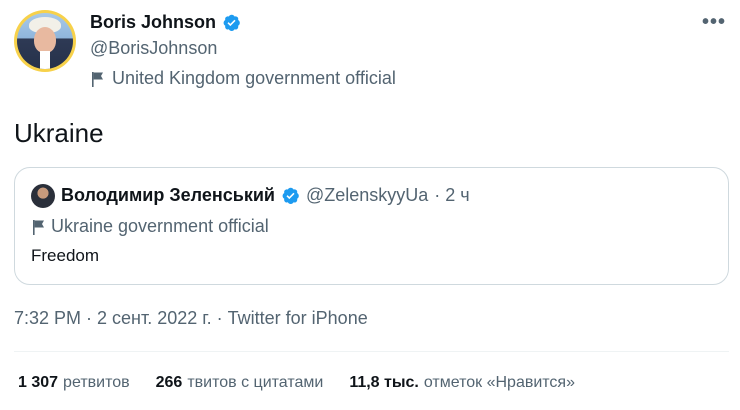  I want to click on quoted-author-header: Володимир Зеленський @ZelenskyyUa · 2 ч, so click(265, 195).